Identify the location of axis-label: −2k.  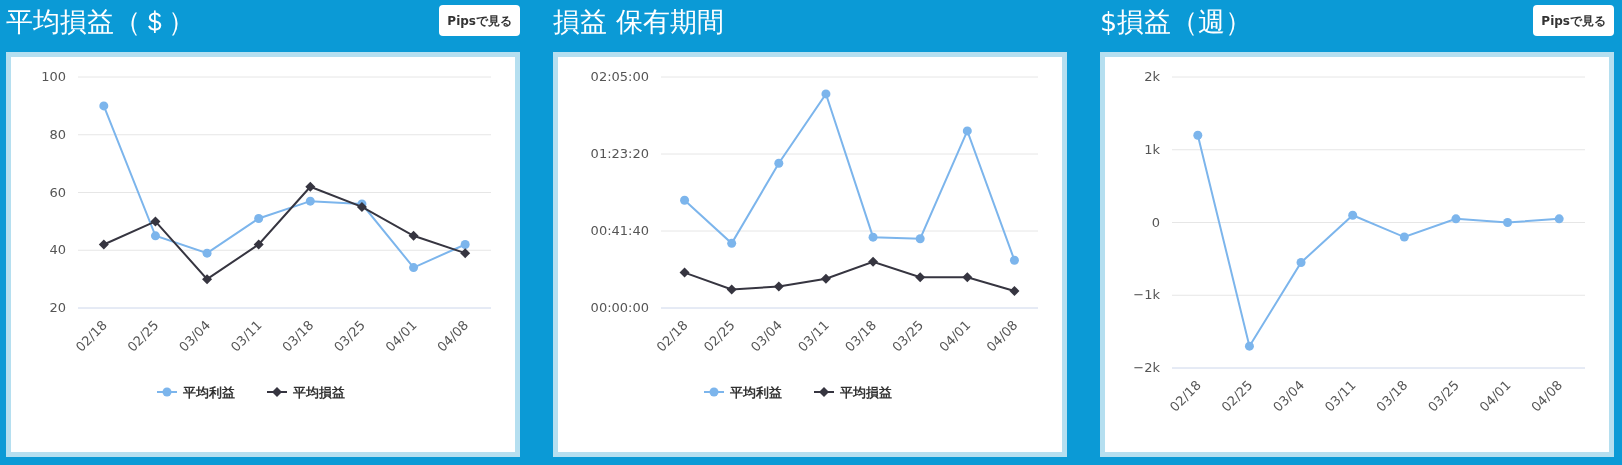
(1146, 367).